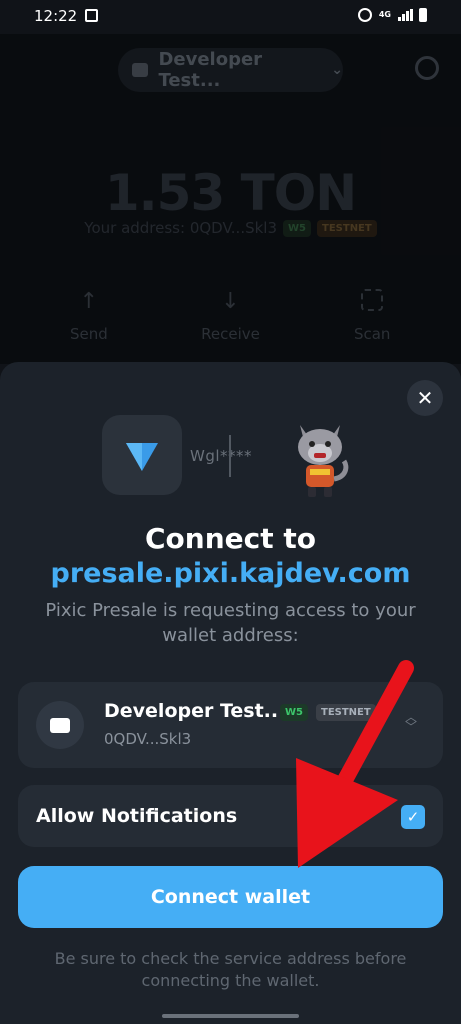 This screenshot has width=461, height=1024. I want to click on close-icon: ✕, so click(425, 398).